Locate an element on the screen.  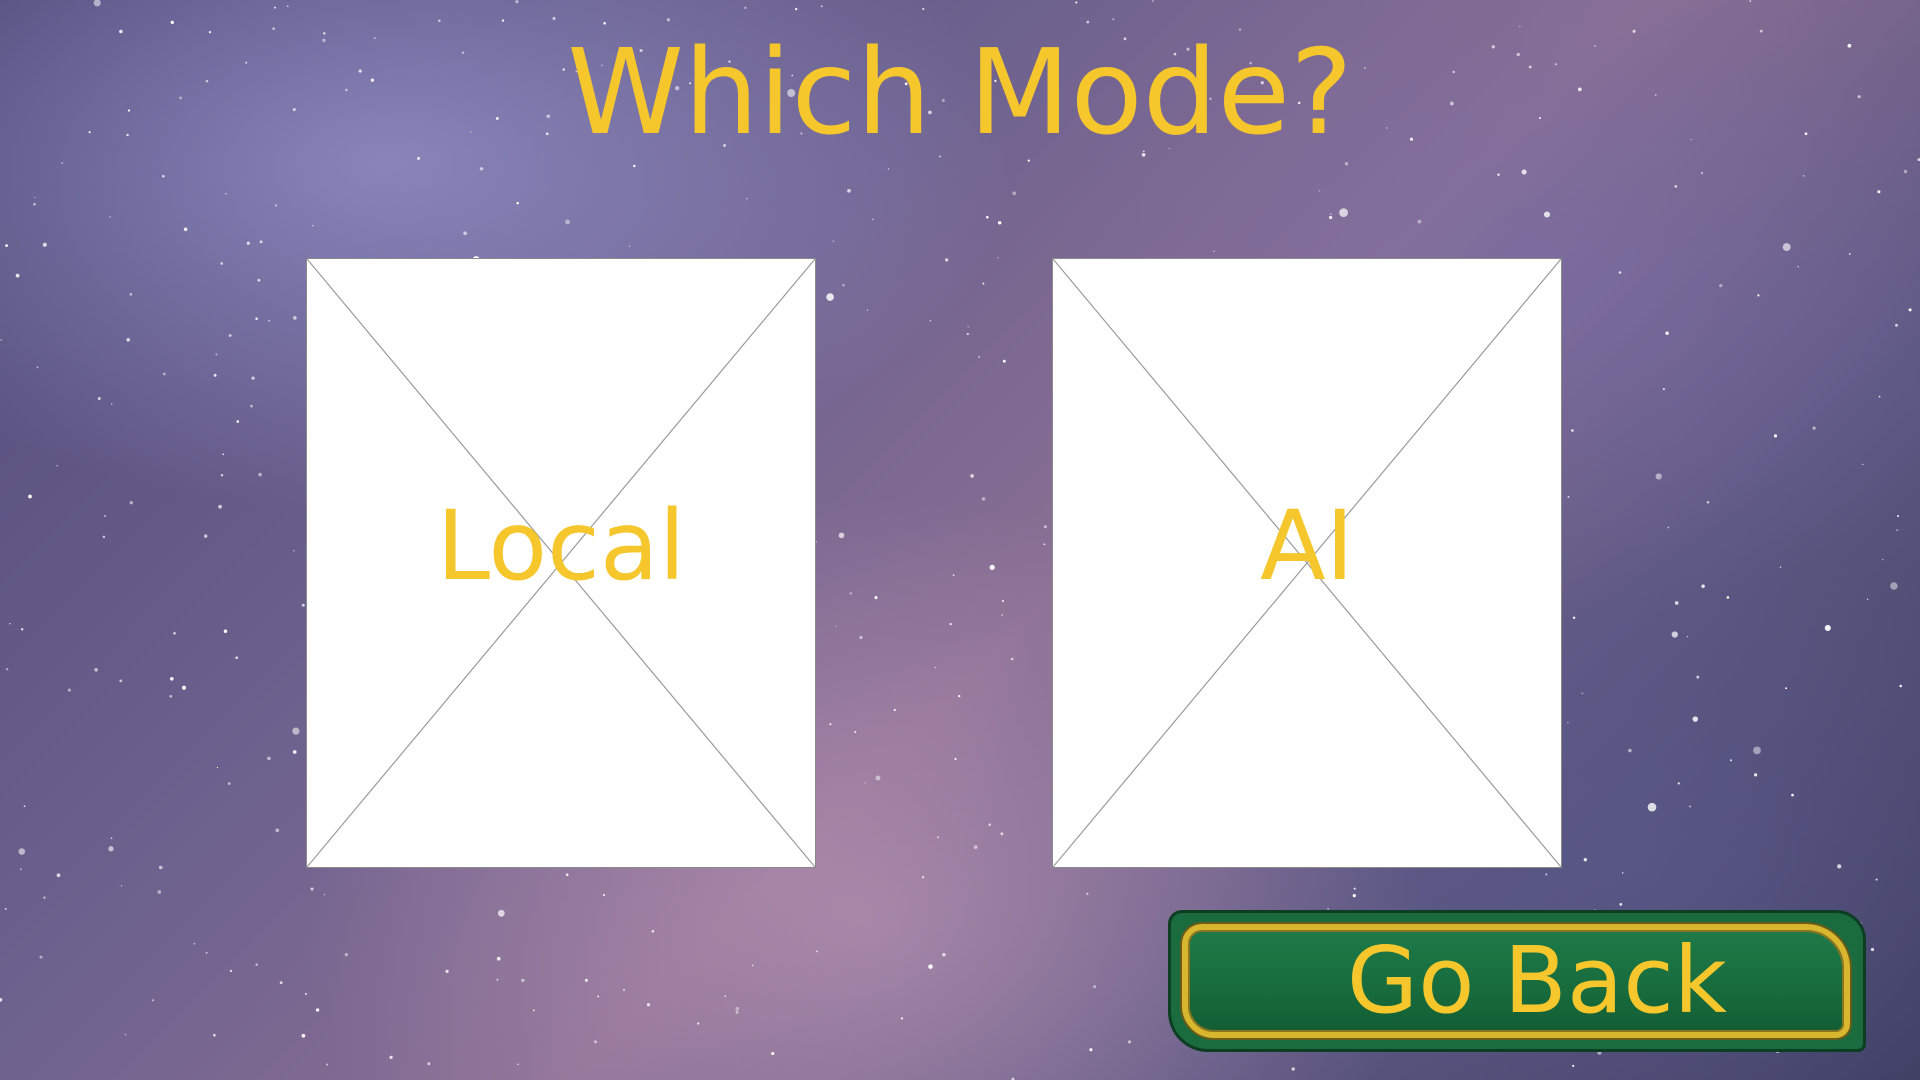
go-back-label: Go Back is located at coordinates (1537, 980).